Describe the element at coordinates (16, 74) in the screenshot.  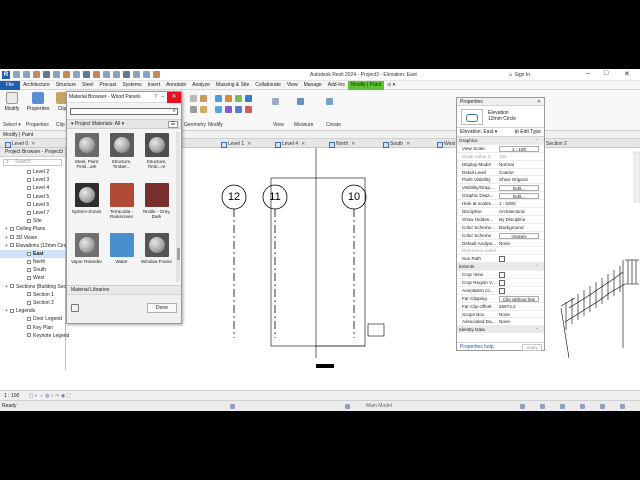
I see `open-icon` at that location.